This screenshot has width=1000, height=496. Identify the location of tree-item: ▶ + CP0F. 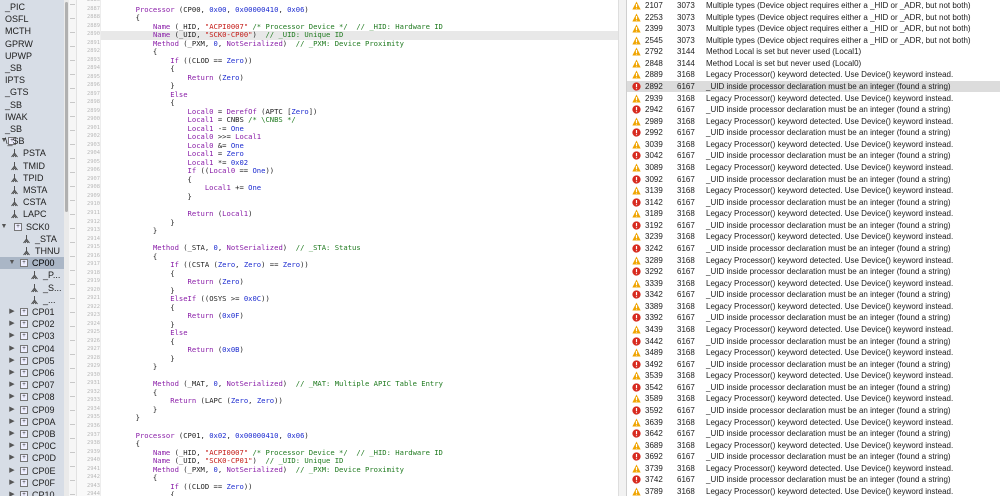
(32, 483).